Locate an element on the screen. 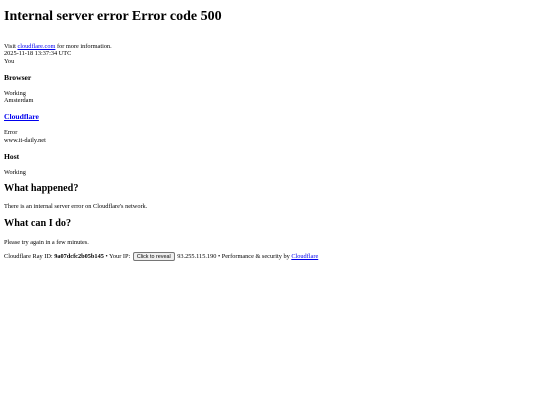 Image resolution: width=540 pixels, height=405 pixels. what-happened-heading: What happened? is located at coordinates (41, 189).